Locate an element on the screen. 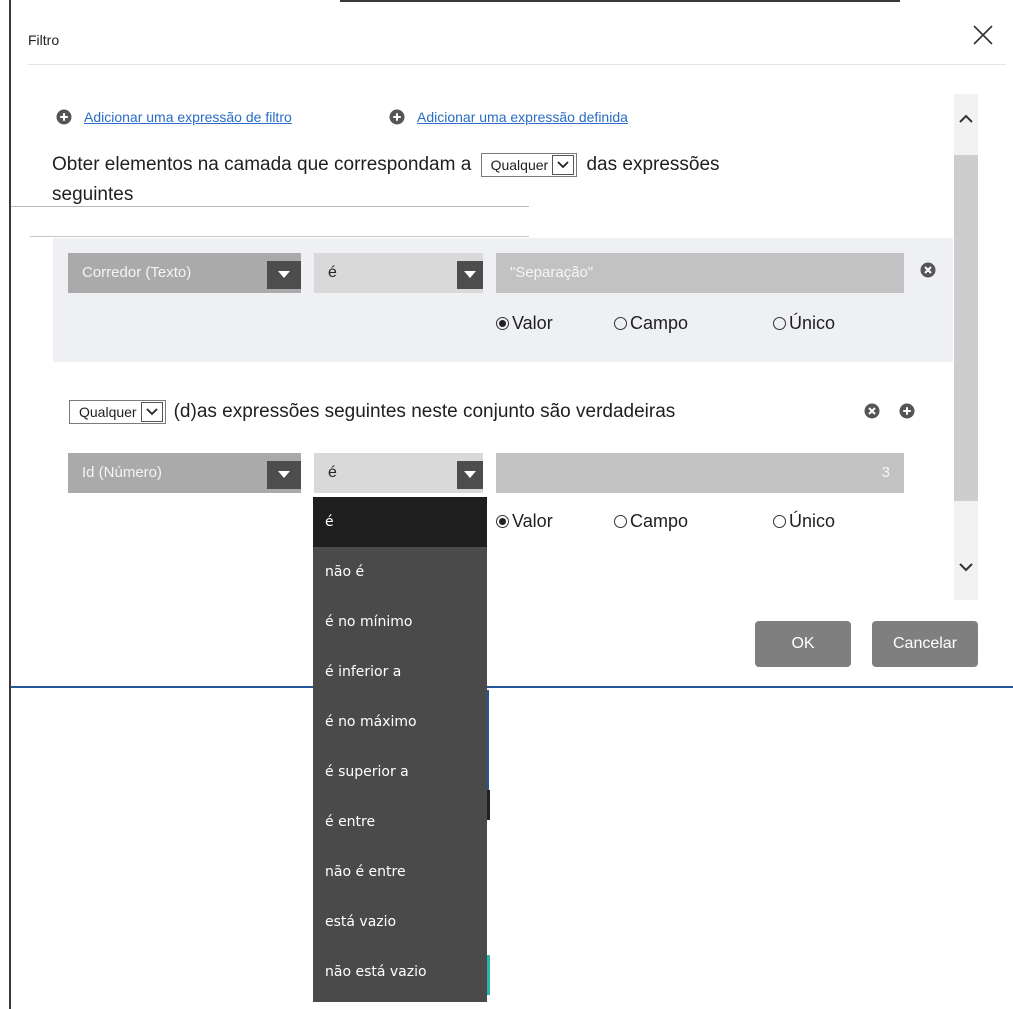  expression-2-value-text: 3 is located at coordinates (885, 472).